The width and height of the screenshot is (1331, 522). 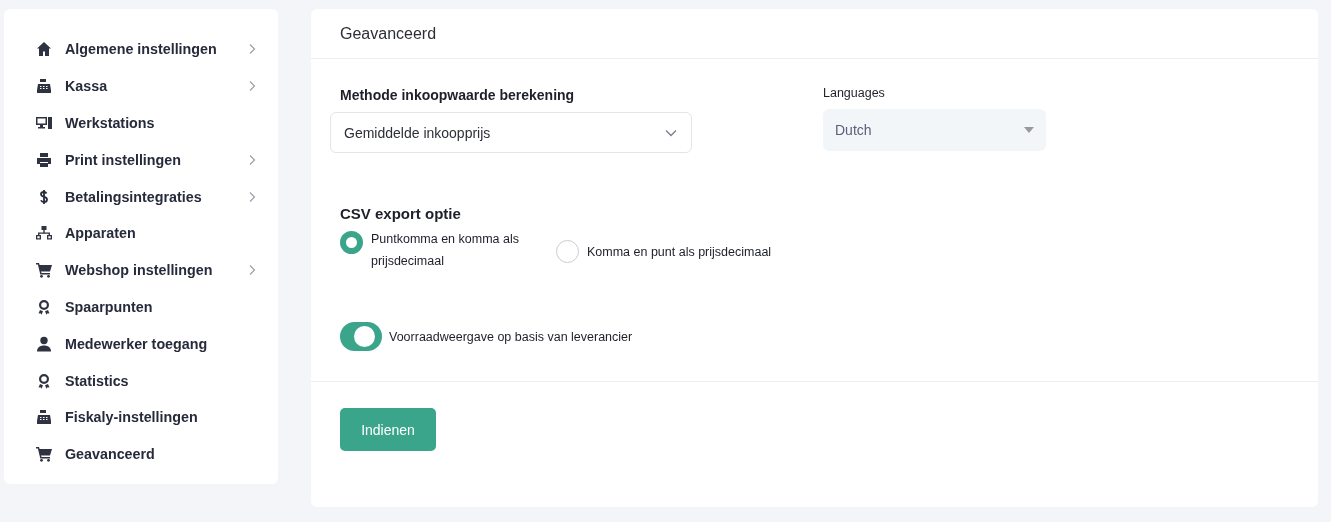 What do you see at coordinates (146, 196) in the screenshot?
I see `sidebar-item: Betalingsintegraties` at bounding box center [146, 196].